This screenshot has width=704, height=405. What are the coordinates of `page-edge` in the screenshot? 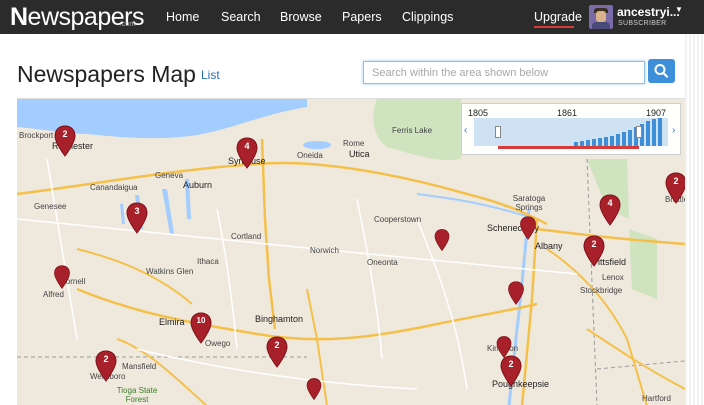 It's located at (694, 219).